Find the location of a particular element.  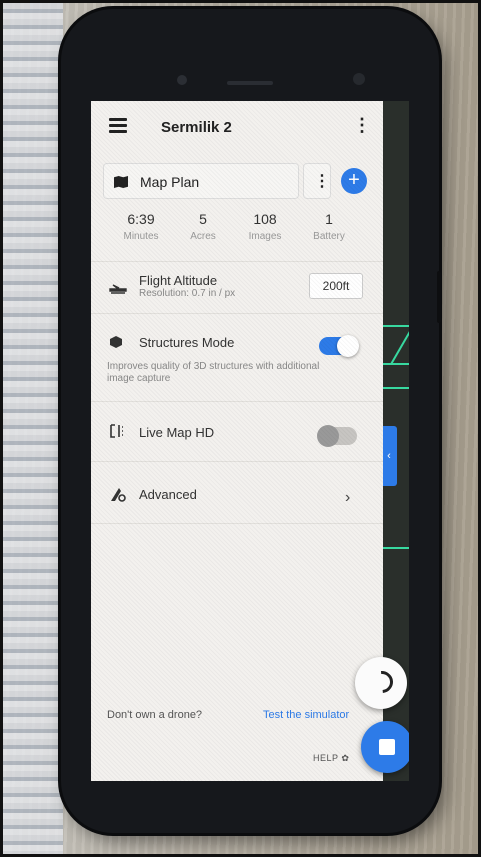

help-label: HELP is located at coordinates (326, 758).